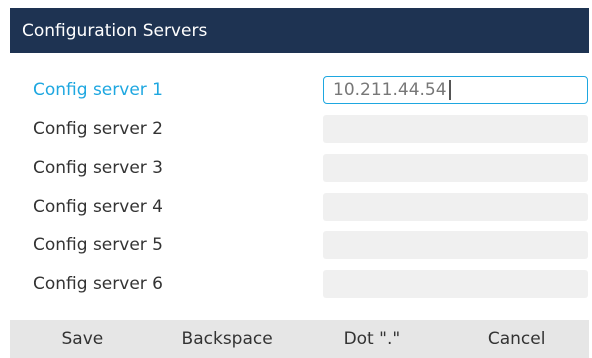 Image resolution: width=592 pixels, height=358 pixels. What do you see at coordinates (98, 129) in the screenshot?
I see `config-server-label-2: Config server 2` at bounding box center [98, 129].